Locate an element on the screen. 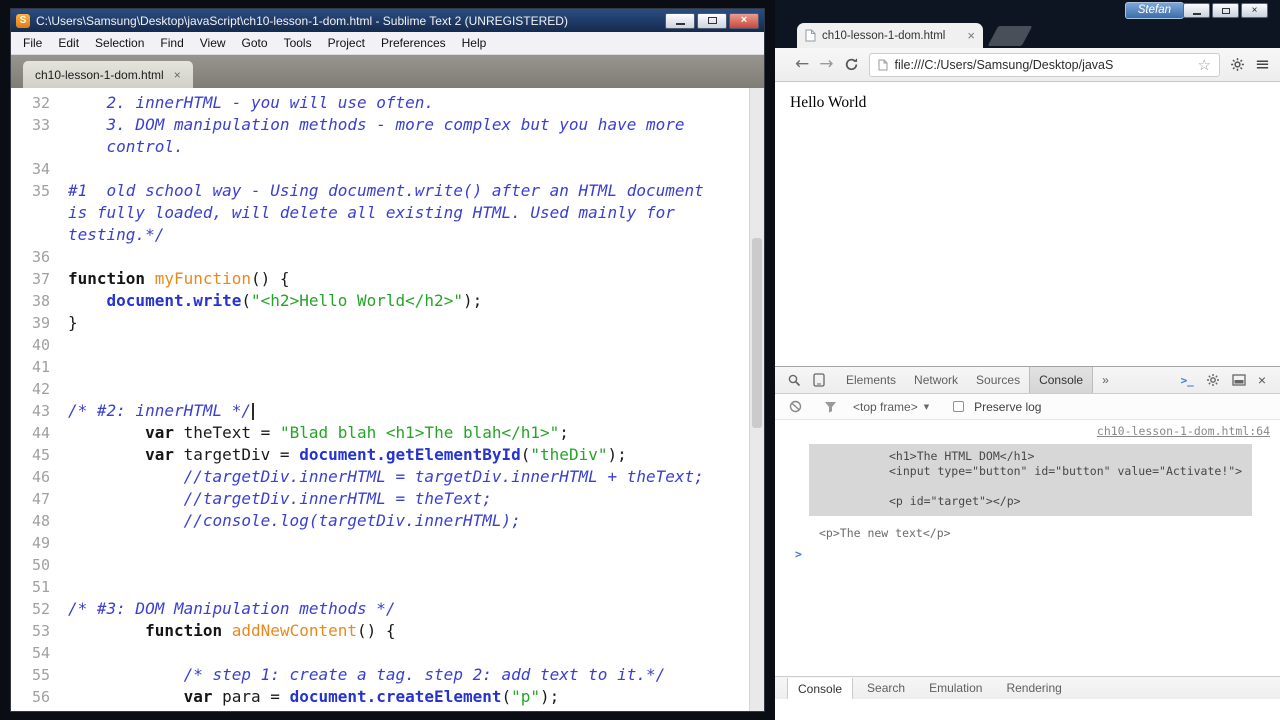 The width and height of the screenshot is (1280, 720). drawer-tab-rendering: Rendering is located at coordinates (1033, 688).